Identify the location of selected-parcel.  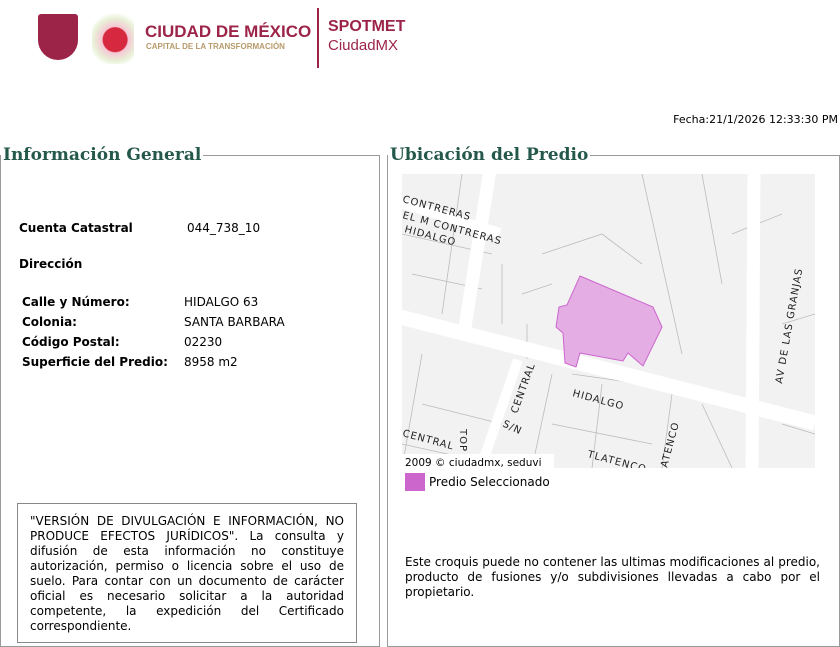
(609, 321).